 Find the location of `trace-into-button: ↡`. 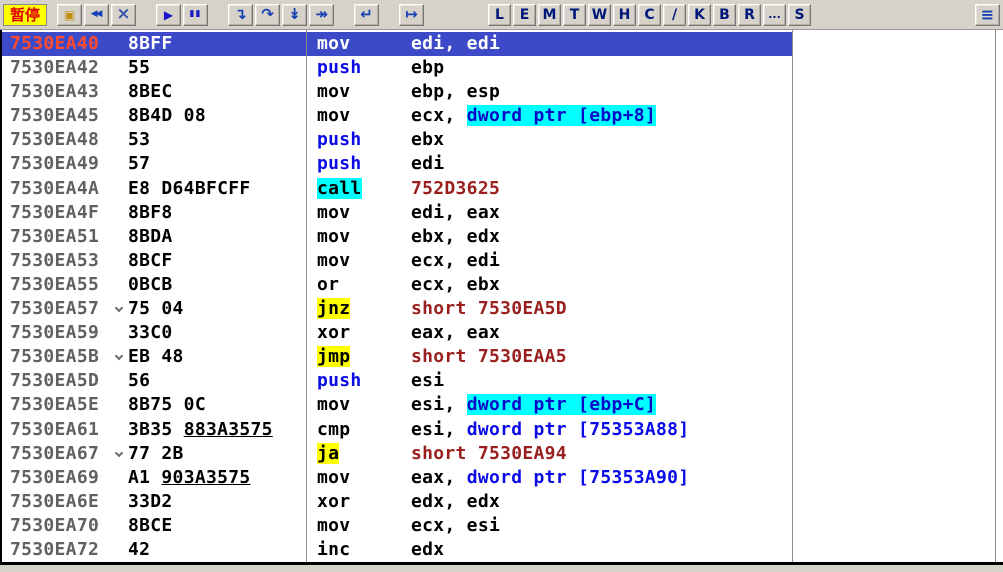

trace-into-button: ↡ is located at coordinates (294, 14).